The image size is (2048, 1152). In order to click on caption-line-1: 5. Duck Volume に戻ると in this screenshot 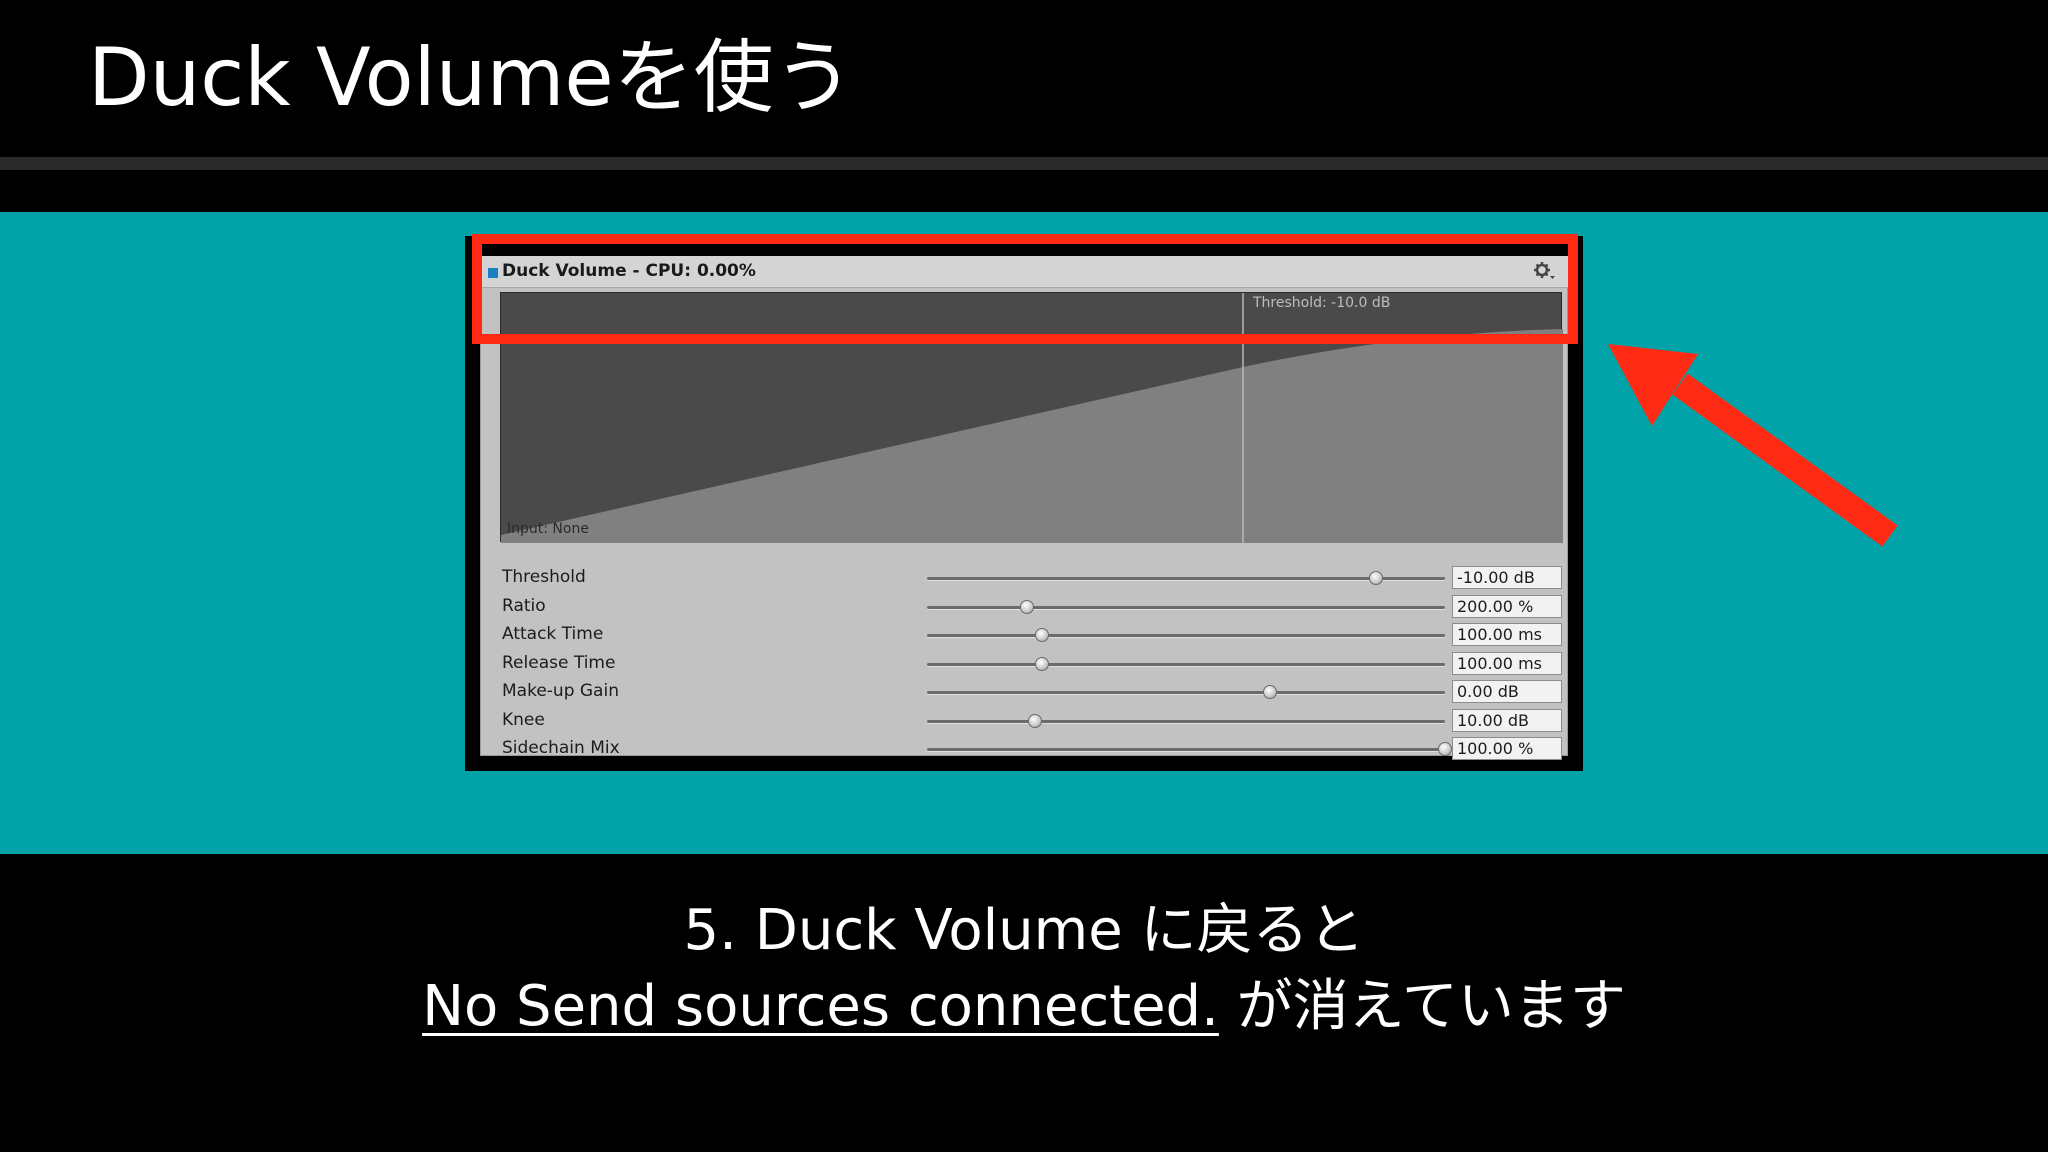, I will do `click(1024, 930)`.